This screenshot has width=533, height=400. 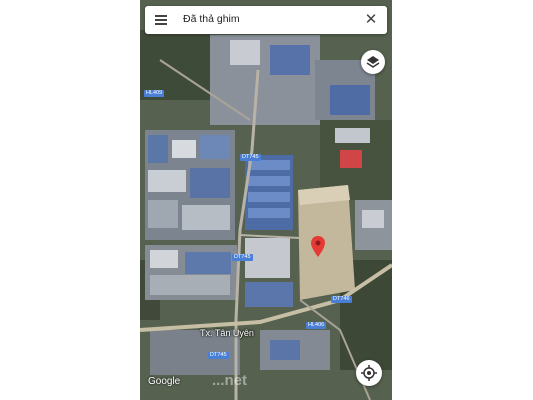 What do you see at coordinates (318, 246) in the screenshot?
I see `dropped-pin-icon` at bounding box center [318, 246].